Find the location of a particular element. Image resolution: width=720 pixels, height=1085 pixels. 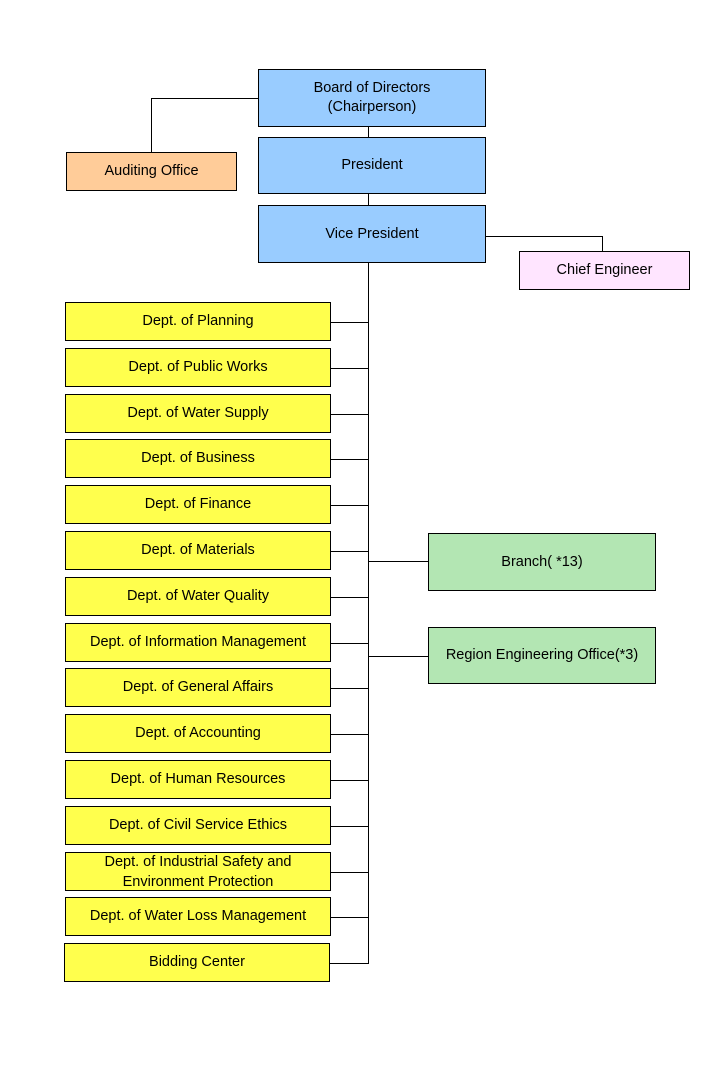

department-box: Dept. of Water Supply is located at coordinates (198, 413).